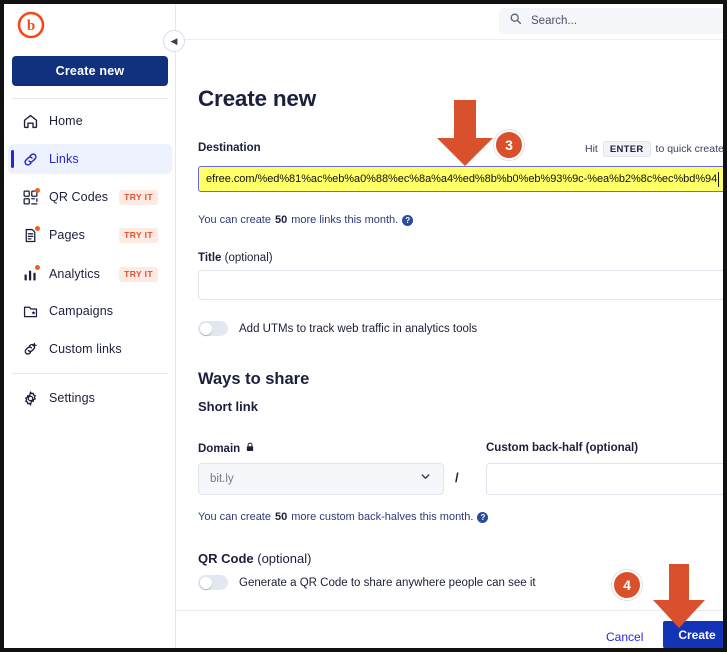 This screenshot has width=727, height=652. I want to click on annotation-badge-4: 4, so click(627, 585).